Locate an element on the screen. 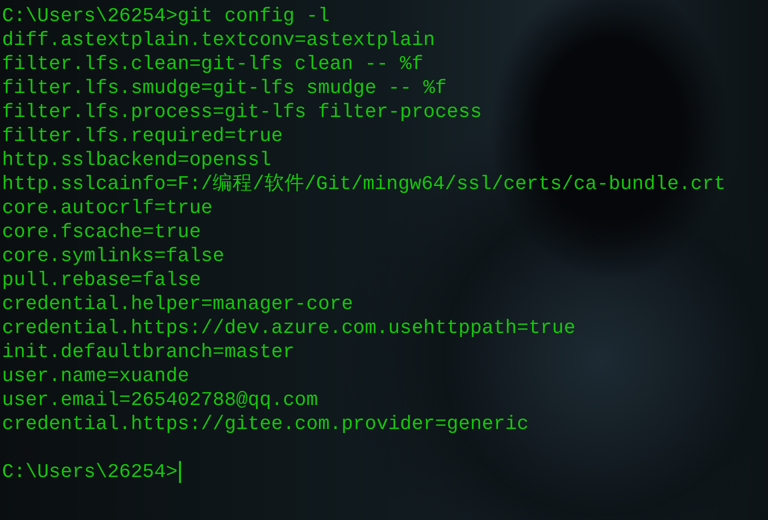 This screenshot has height=520, width=768. text-cursor is located at coordinates (179, 472).